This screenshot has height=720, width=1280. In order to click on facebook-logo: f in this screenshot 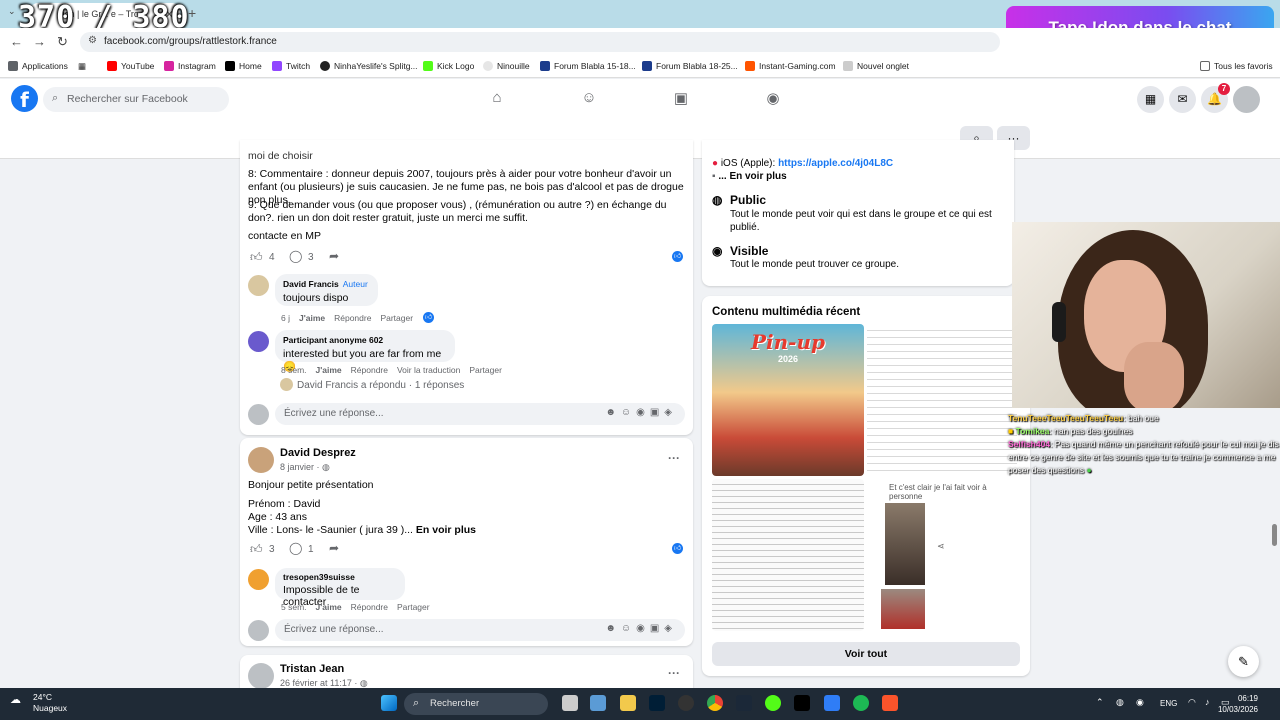, I will do `click(24, 98)`.